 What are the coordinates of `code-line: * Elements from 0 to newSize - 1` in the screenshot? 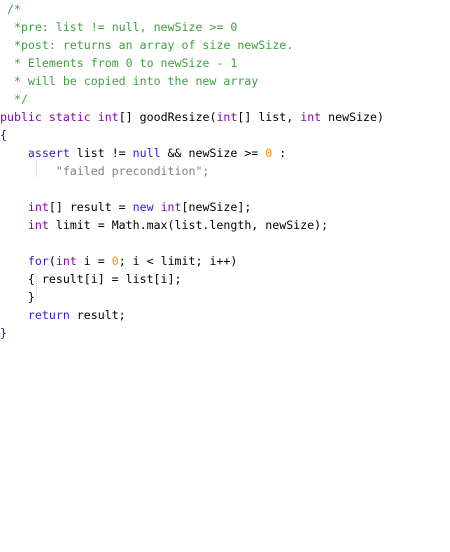 It's located at (118, 63).